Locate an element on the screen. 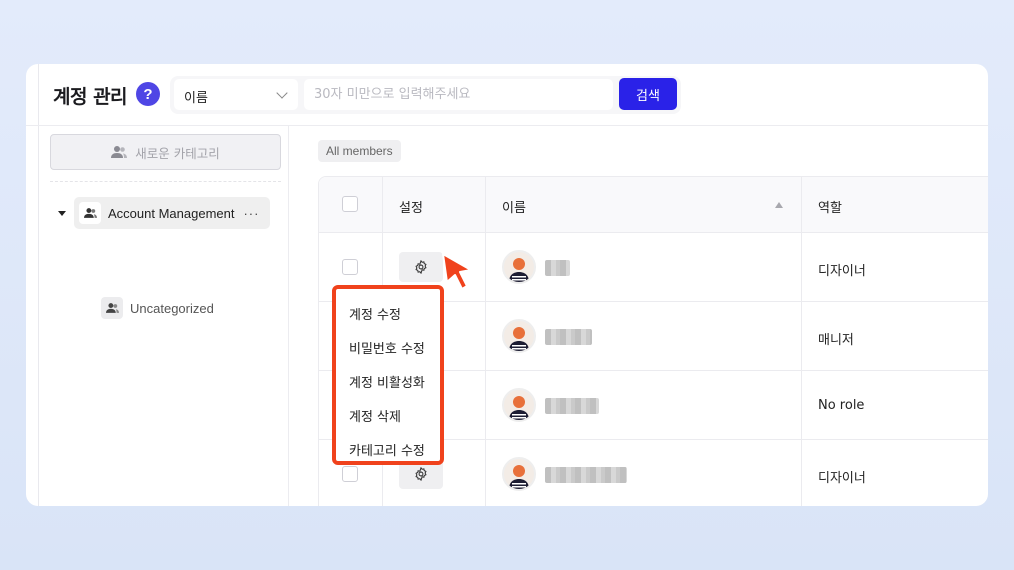 This screenshot has height=570, width=1014. new-category-label: 새로운 카테고리 is located at coordinates (177, 153).